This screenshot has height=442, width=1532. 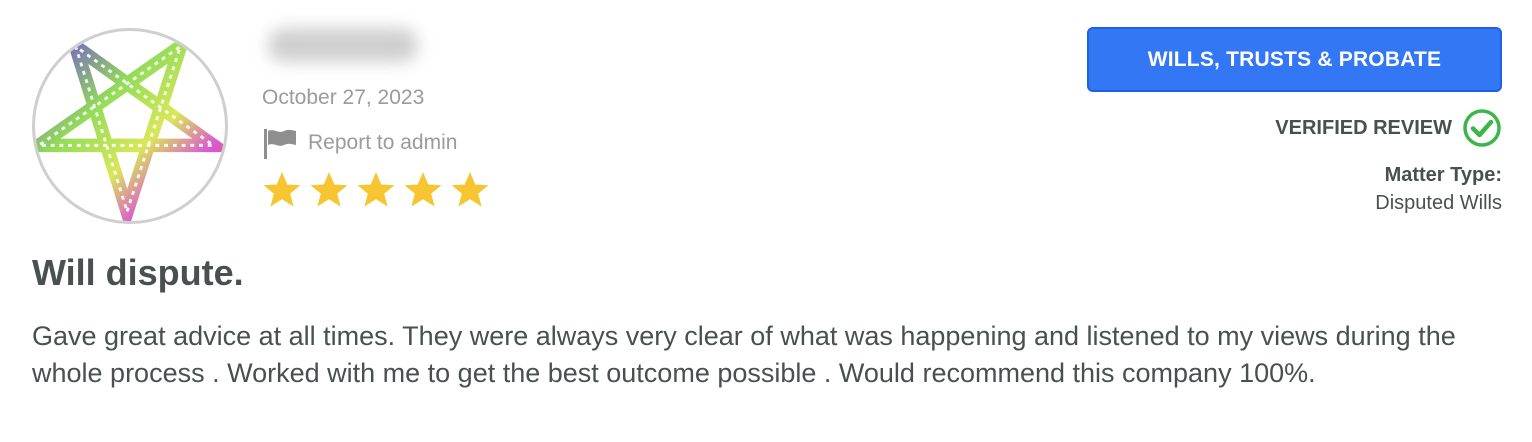 I want to click on matter-type-value: Disputed Wills, so click(x=1438, y=203).